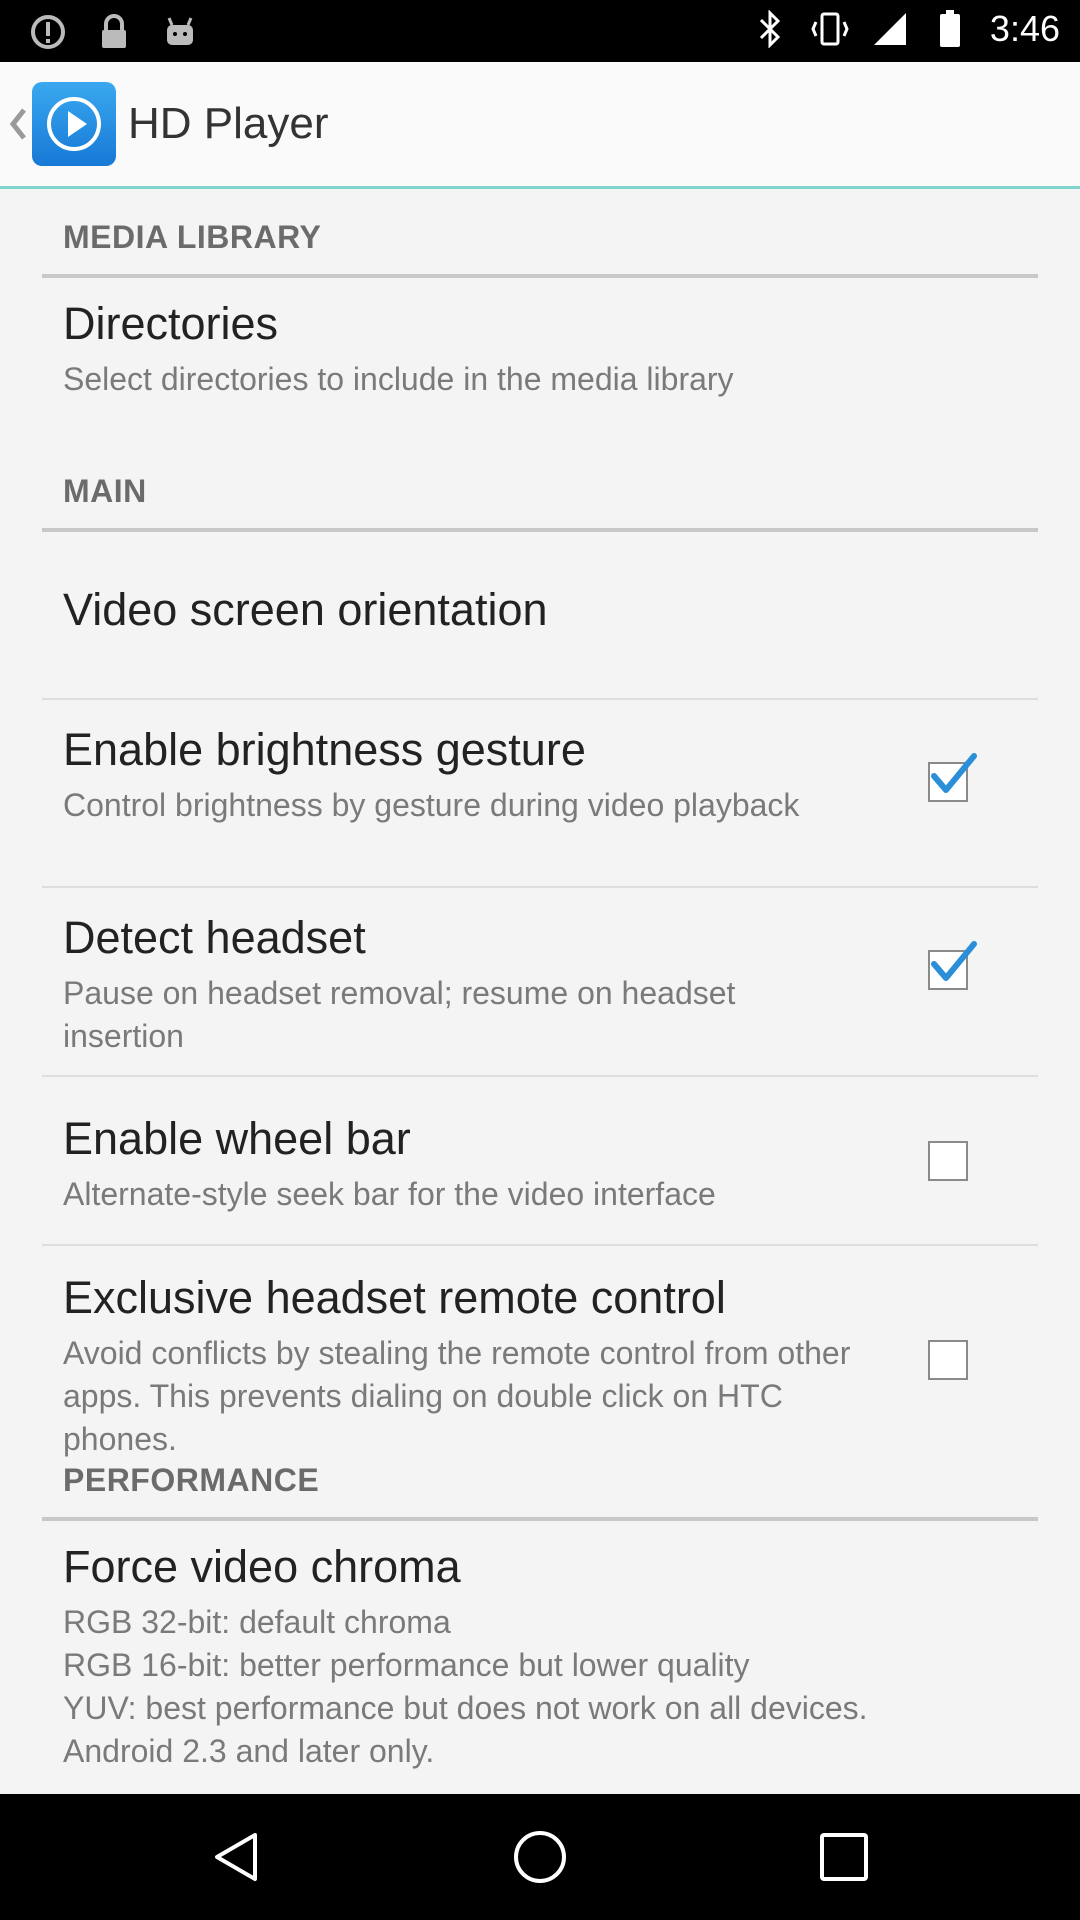 The height and width of the screenshot is (1920, 1080). I want to click on android-icon, so click(180, 32).